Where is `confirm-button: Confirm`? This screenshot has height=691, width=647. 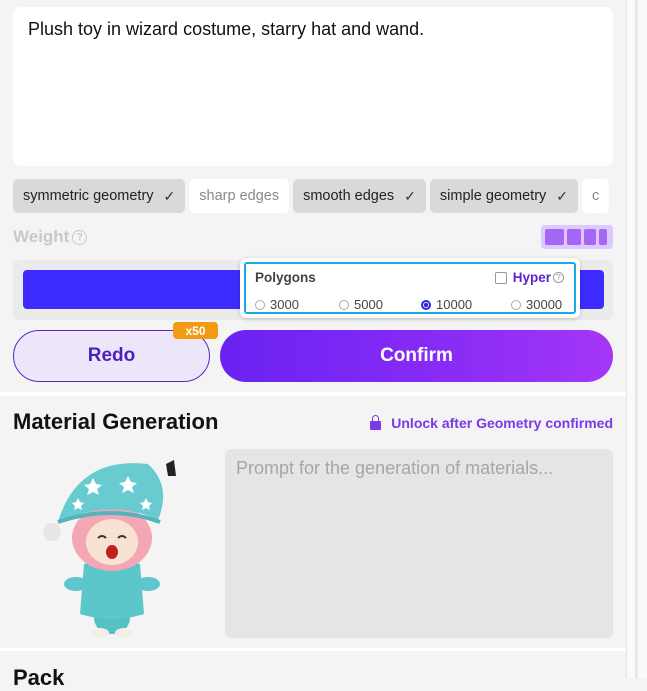
confirm-button: Confirm is located at coordinates (416, 356).